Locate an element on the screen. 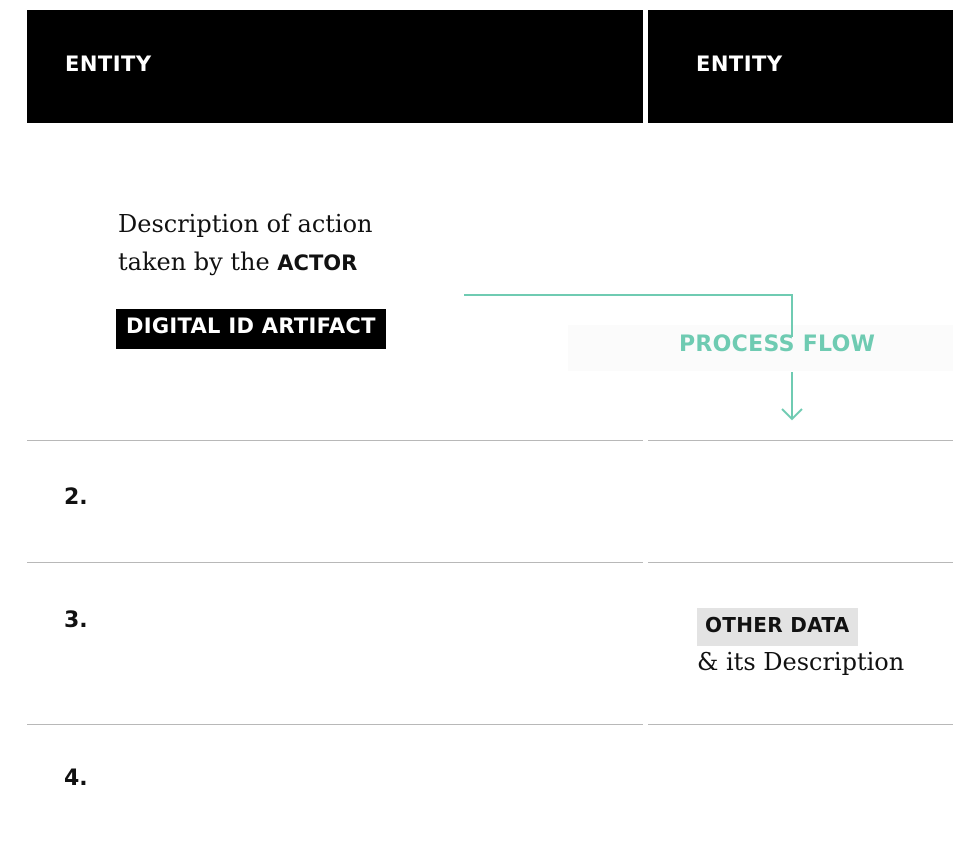 Image resolution: width=953 pixels, height=841 pixels. entity-header-left-label: ENTITY is located at coordinates (108, 64).